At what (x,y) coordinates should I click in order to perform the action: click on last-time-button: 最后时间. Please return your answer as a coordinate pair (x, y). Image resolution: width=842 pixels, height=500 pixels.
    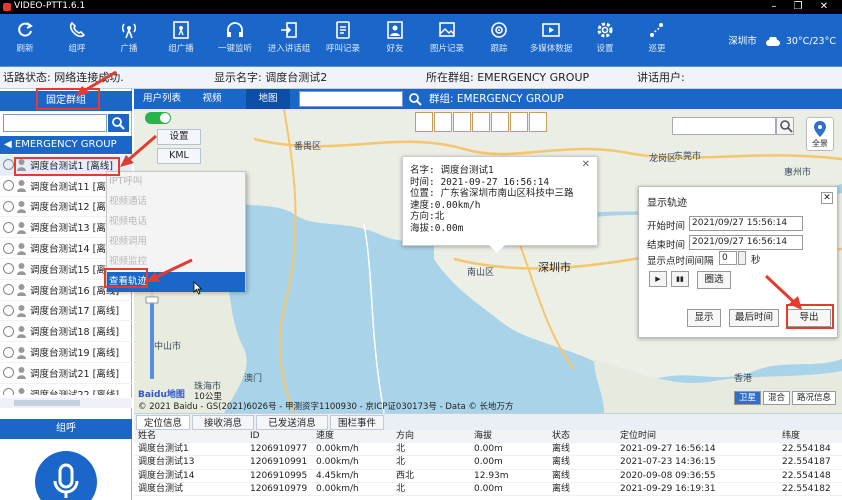
    Looking at the image, I should click on (754, 318).